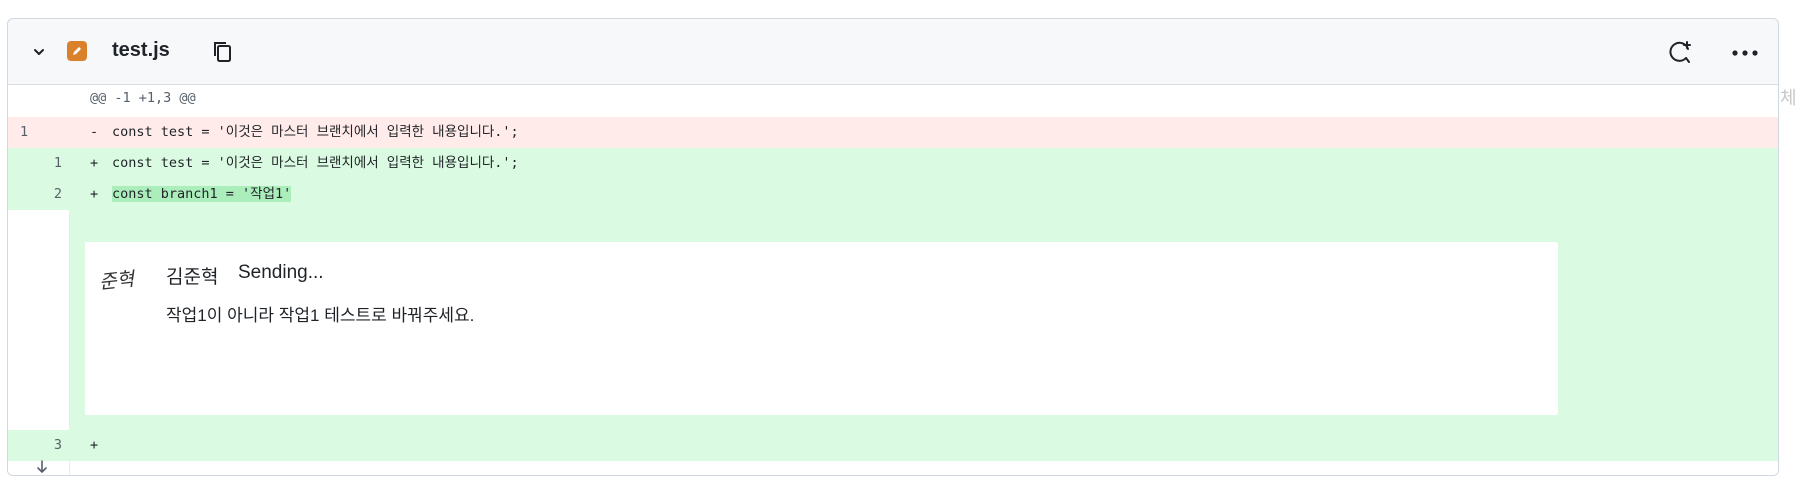 This screenshot has width=1796, height=482. Describe the element at coordinates (94, 132) in the screenshot. I see `diff-sign: -` at that location.